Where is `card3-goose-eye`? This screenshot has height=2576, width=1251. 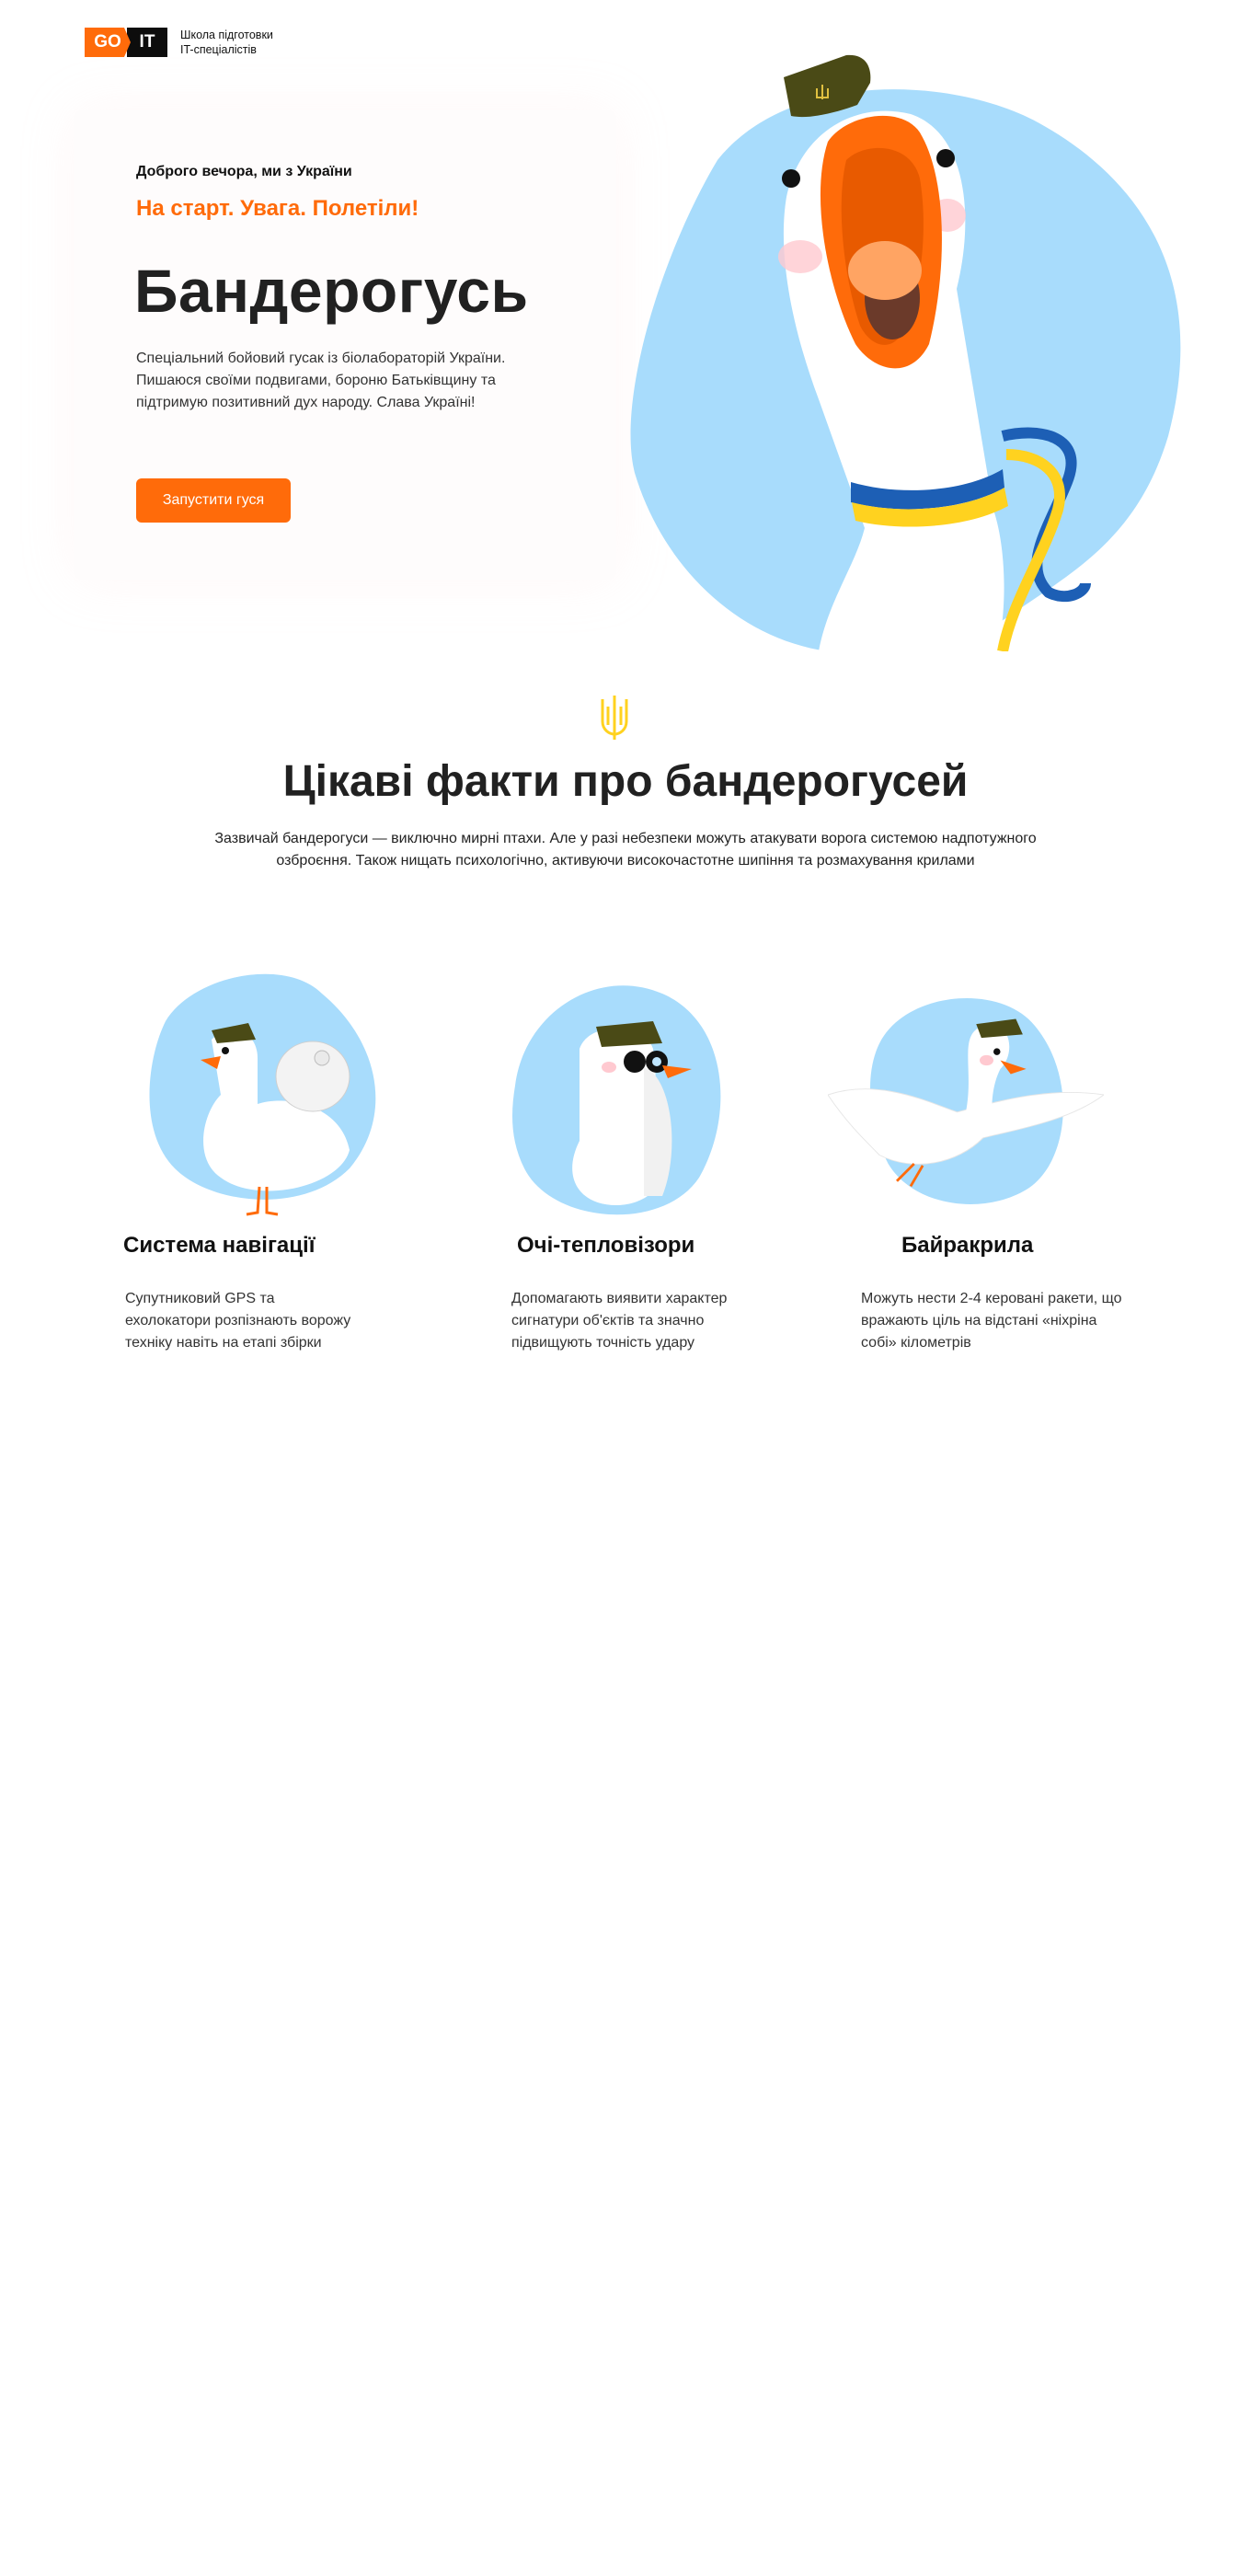 card3-goose-eye is located at coordinates (997, 1051).